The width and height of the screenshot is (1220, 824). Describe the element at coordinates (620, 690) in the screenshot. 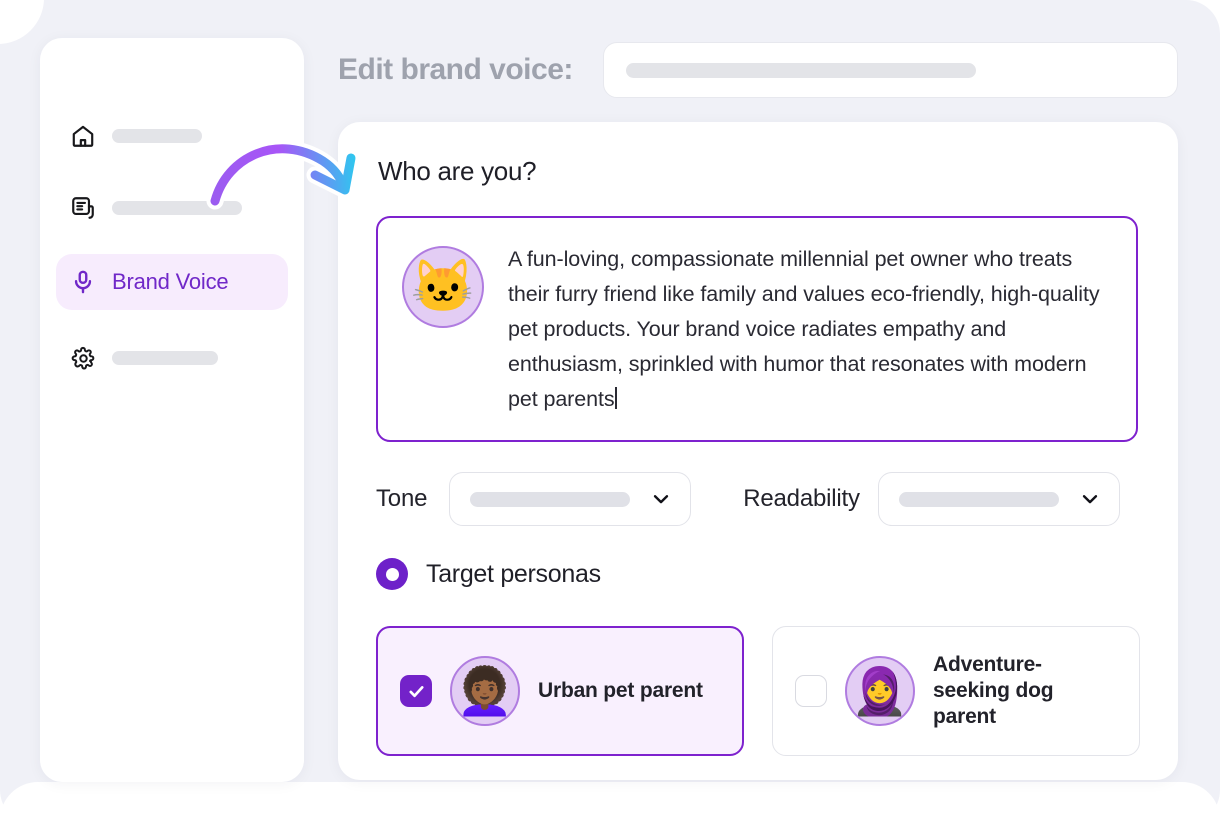

I see `persona-name-label: Urban pet parent` at that location.